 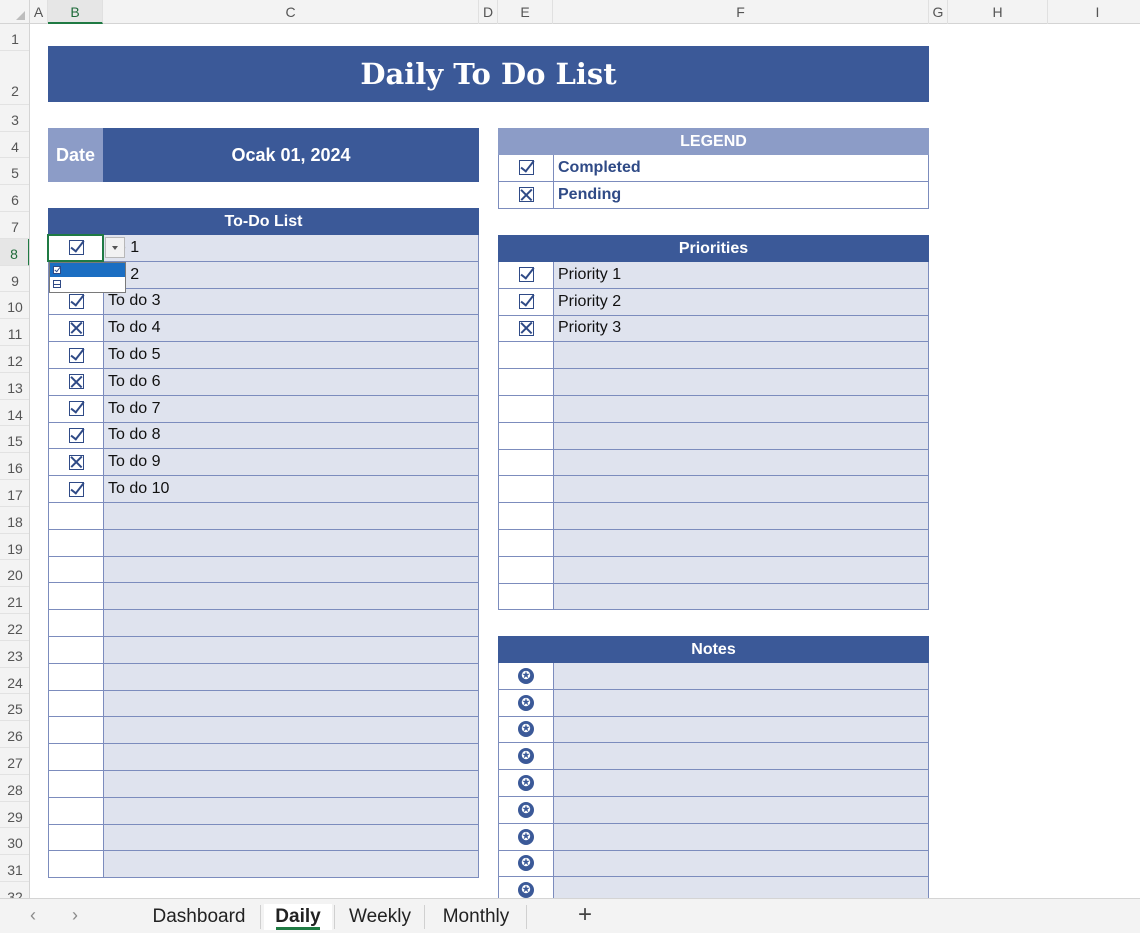 What do you see at coordinates (14, 198) in the screenshot?
I see `row-header-6: 6` at bounding box center [14, 198].